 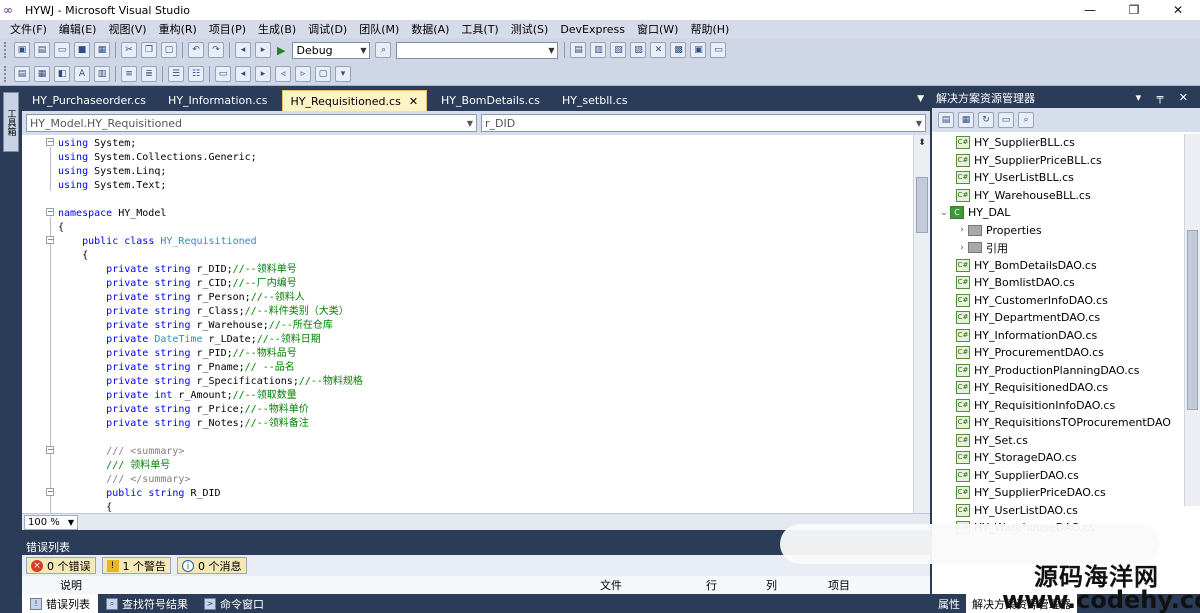 I want to click on errors-filter-button: × 0 个错误, so click(x=61, y=565).